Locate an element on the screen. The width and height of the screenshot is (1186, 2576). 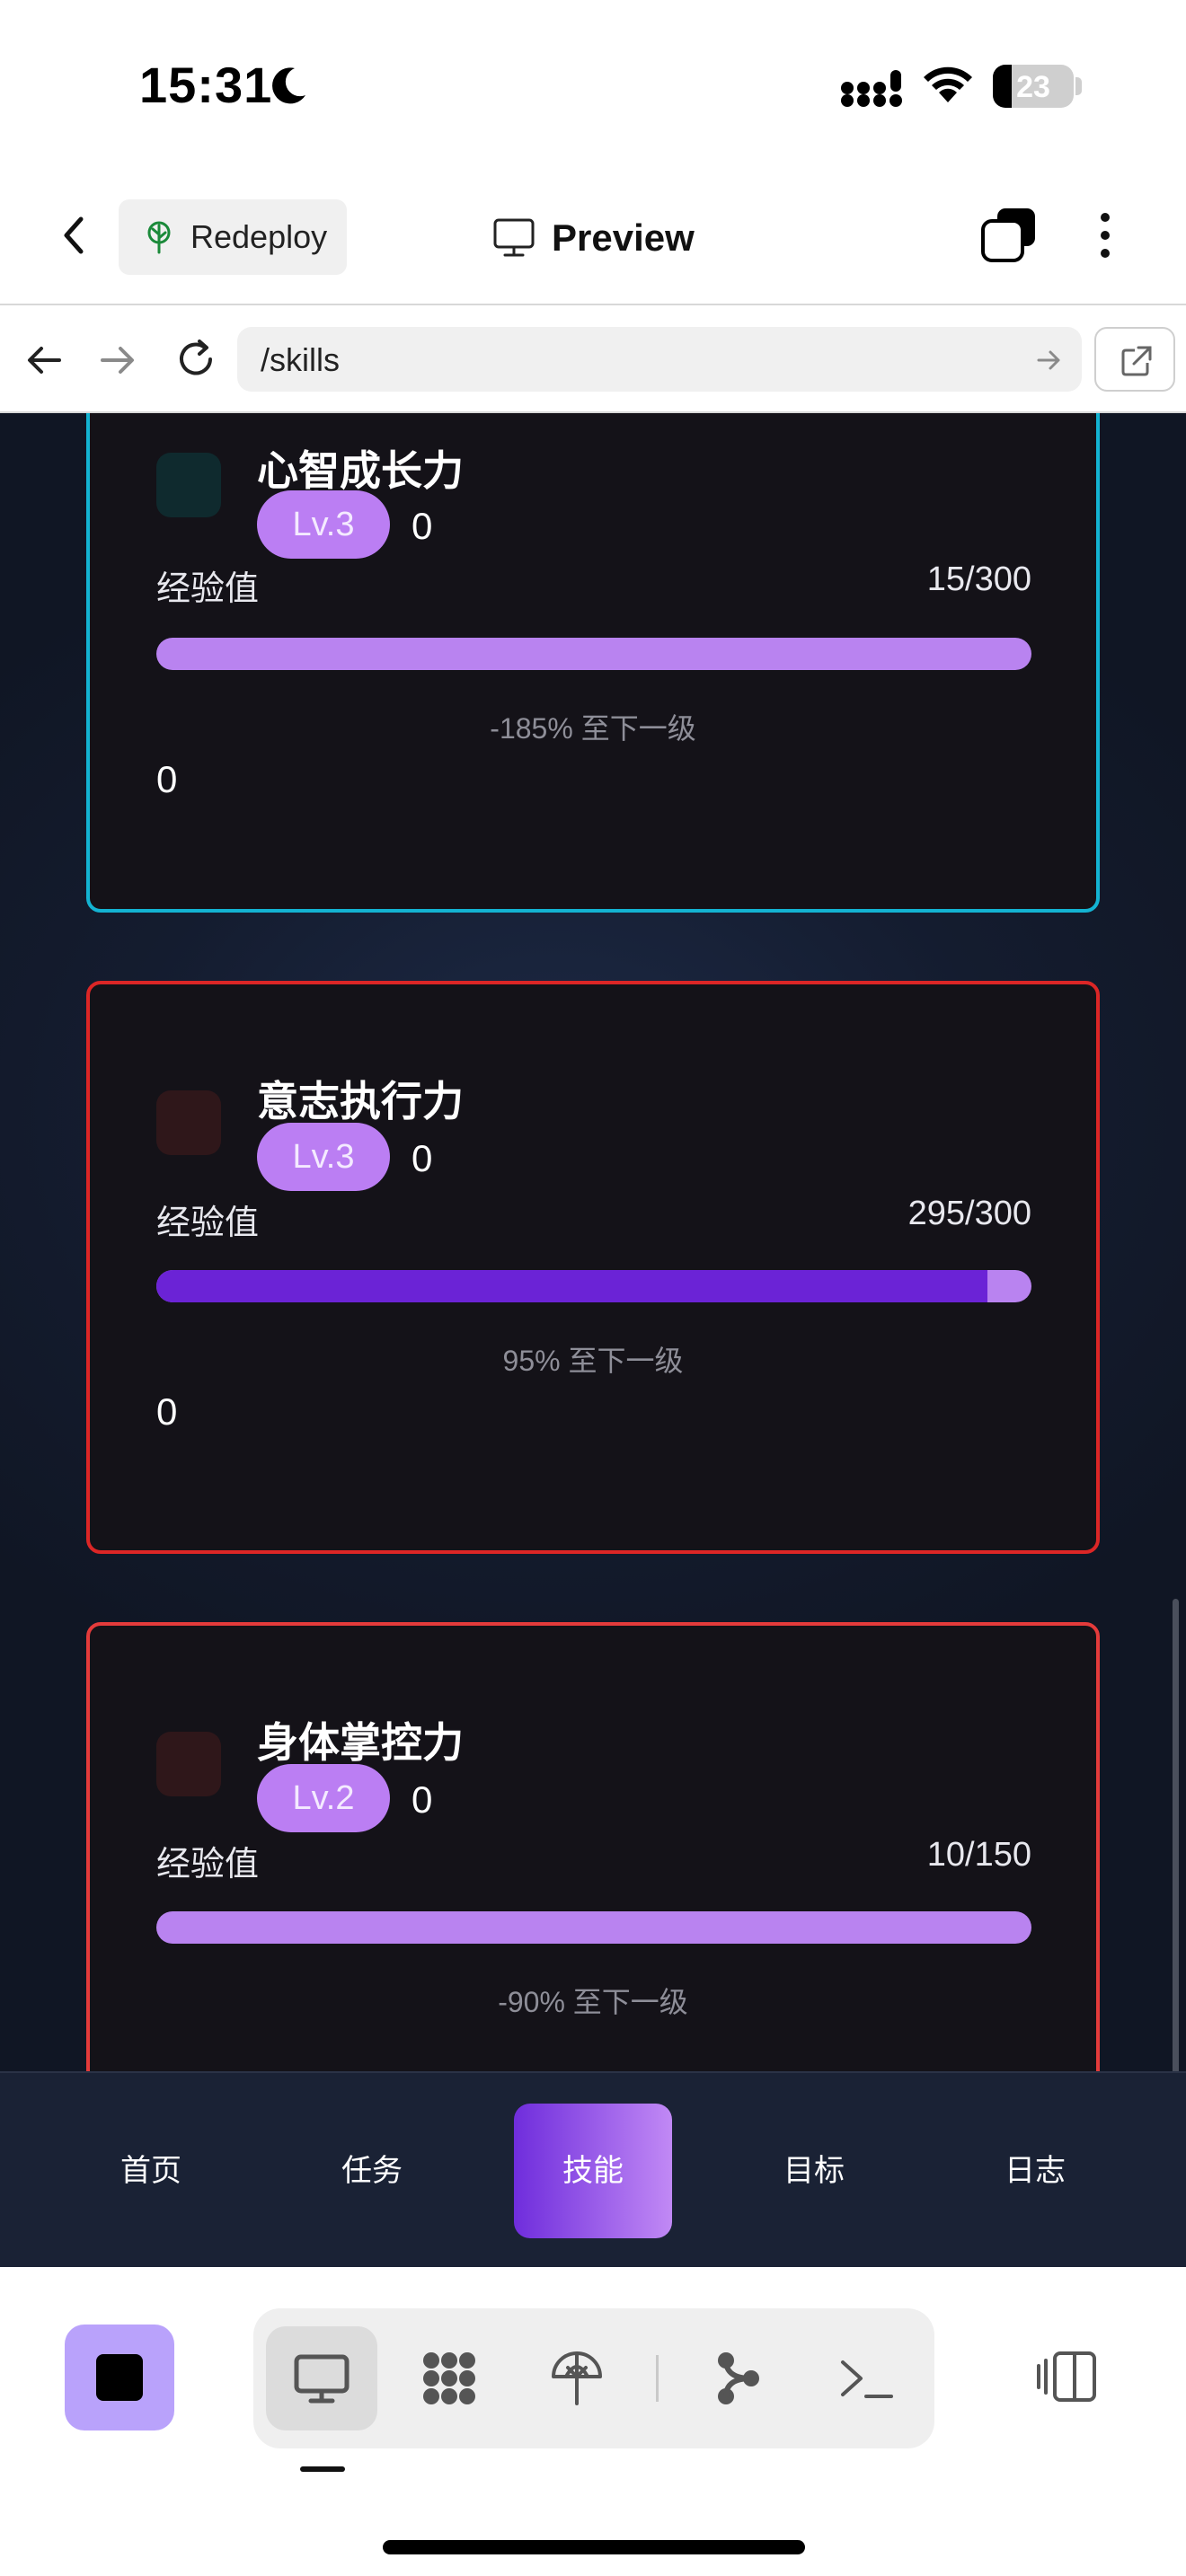
redeploy-button: Redeploy is located at coordinates (233, 237).